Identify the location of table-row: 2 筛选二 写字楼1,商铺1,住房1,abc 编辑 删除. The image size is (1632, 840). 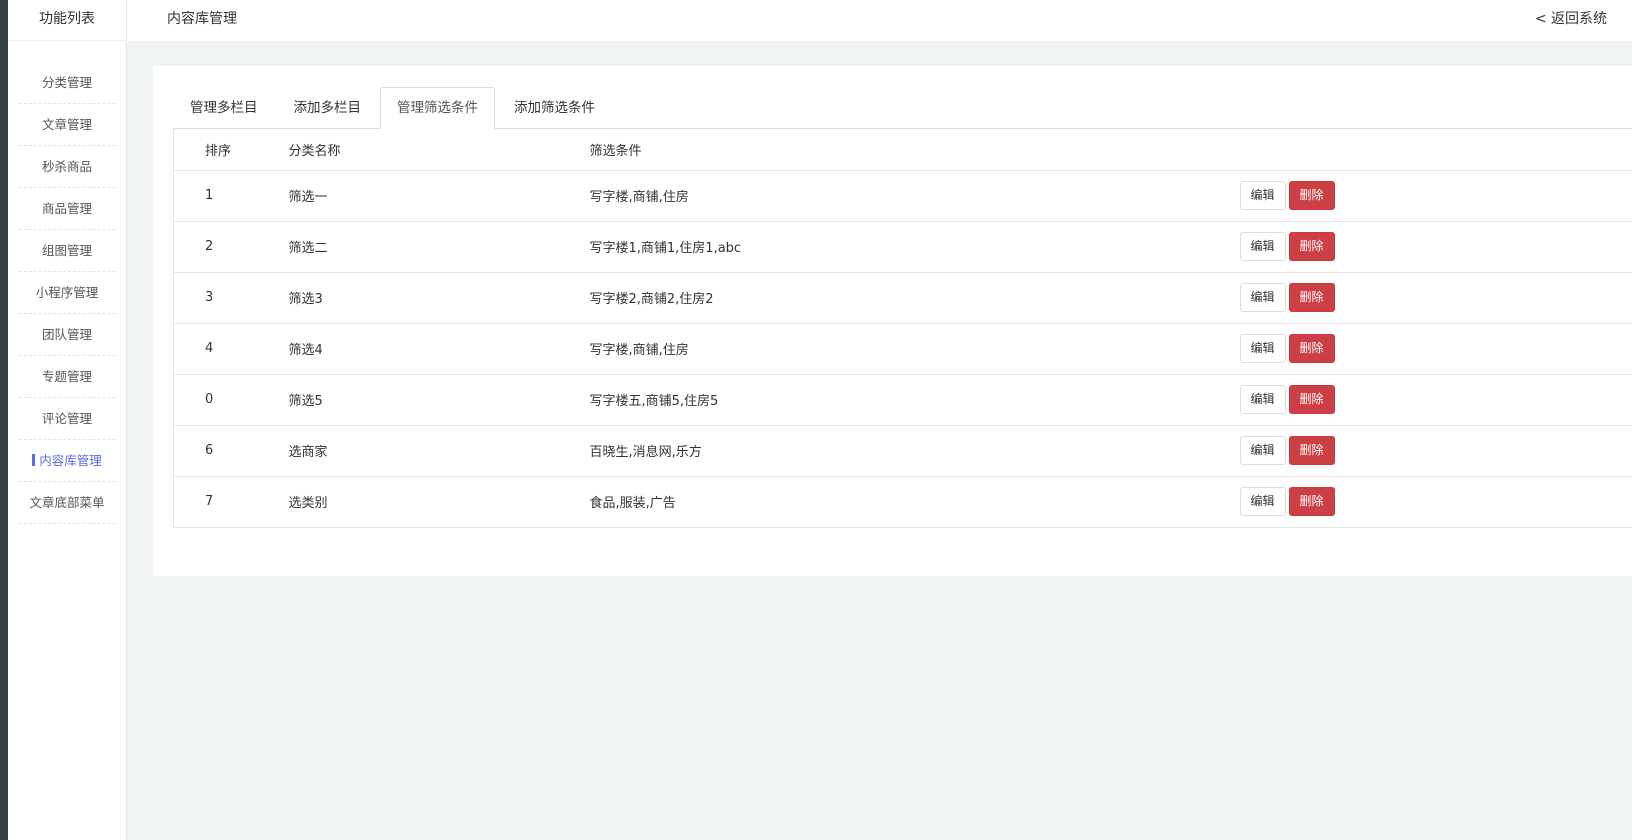
(902, 247).